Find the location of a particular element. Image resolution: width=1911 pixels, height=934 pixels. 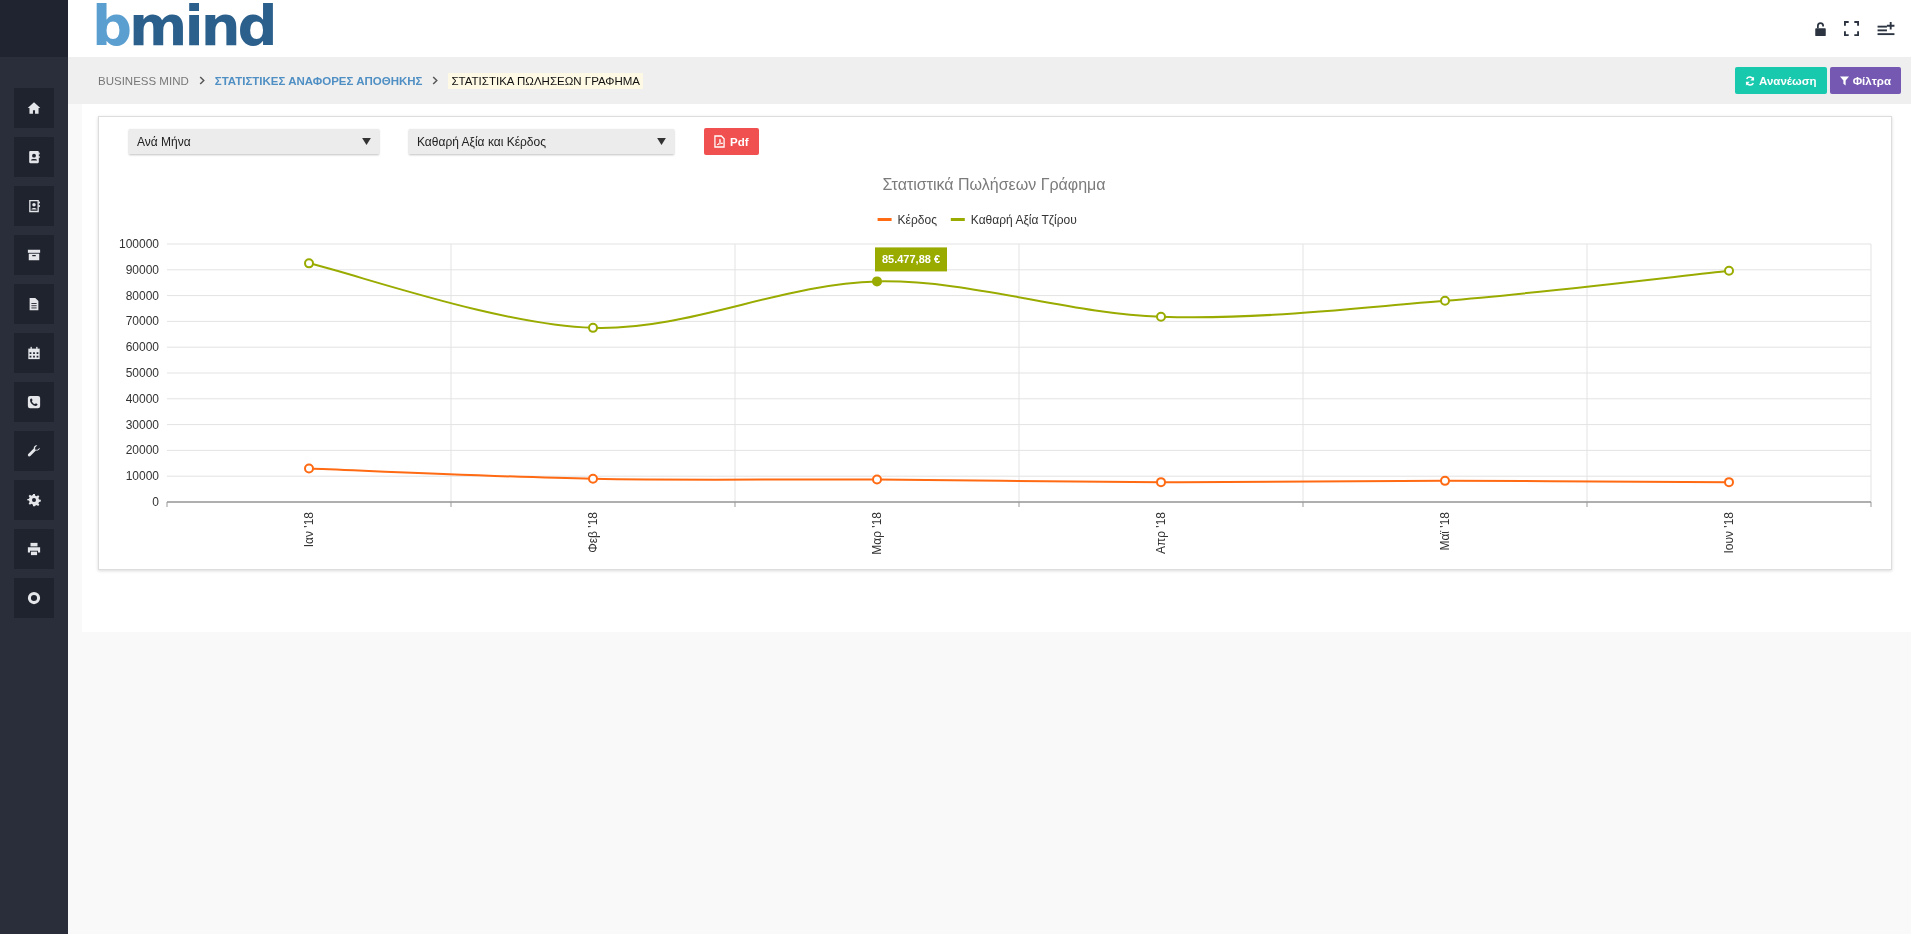

y-axis-label: 90000 is located at coordinates (142, 269).